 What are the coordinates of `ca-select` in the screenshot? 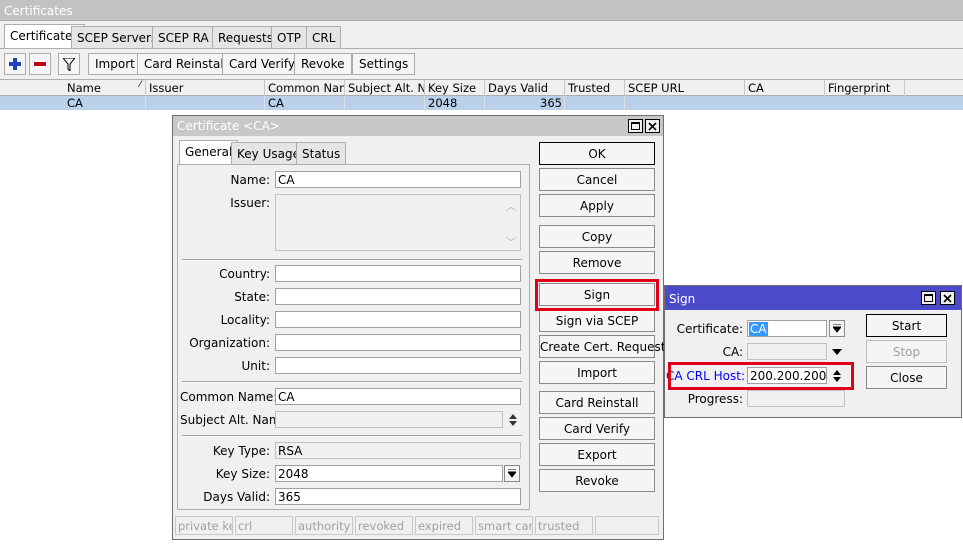 It's located at (787, 351).